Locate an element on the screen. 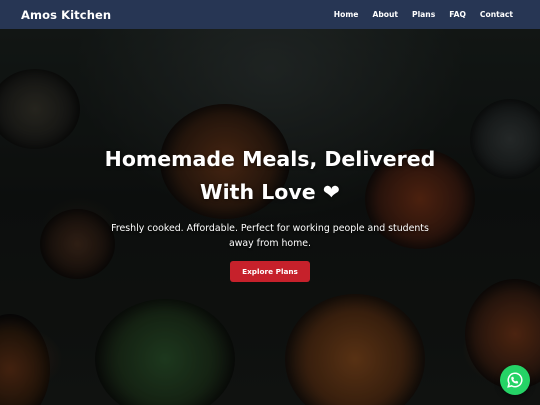 Image resolution: width=540 pixels, height=405 pixels. brand-logo: Amos Kitchen is located at coordinates (66, 15).